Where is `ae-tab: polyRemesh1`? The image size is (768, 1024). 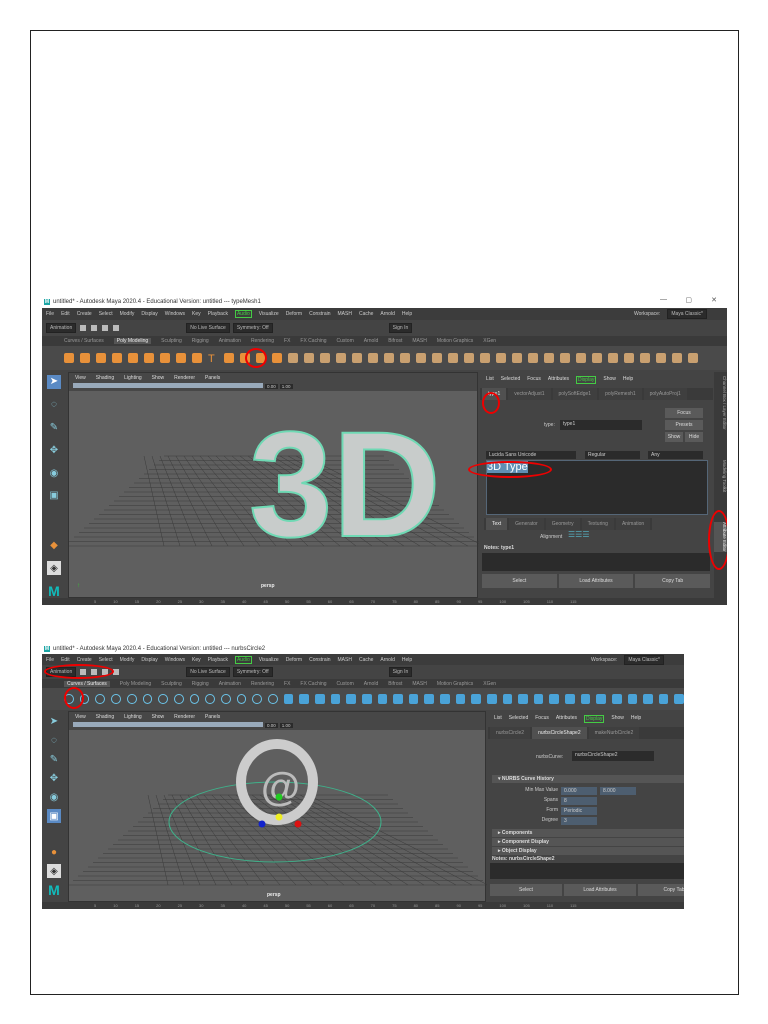
ae-tab: polyRemesh1 is located at coordinates (620, 394).